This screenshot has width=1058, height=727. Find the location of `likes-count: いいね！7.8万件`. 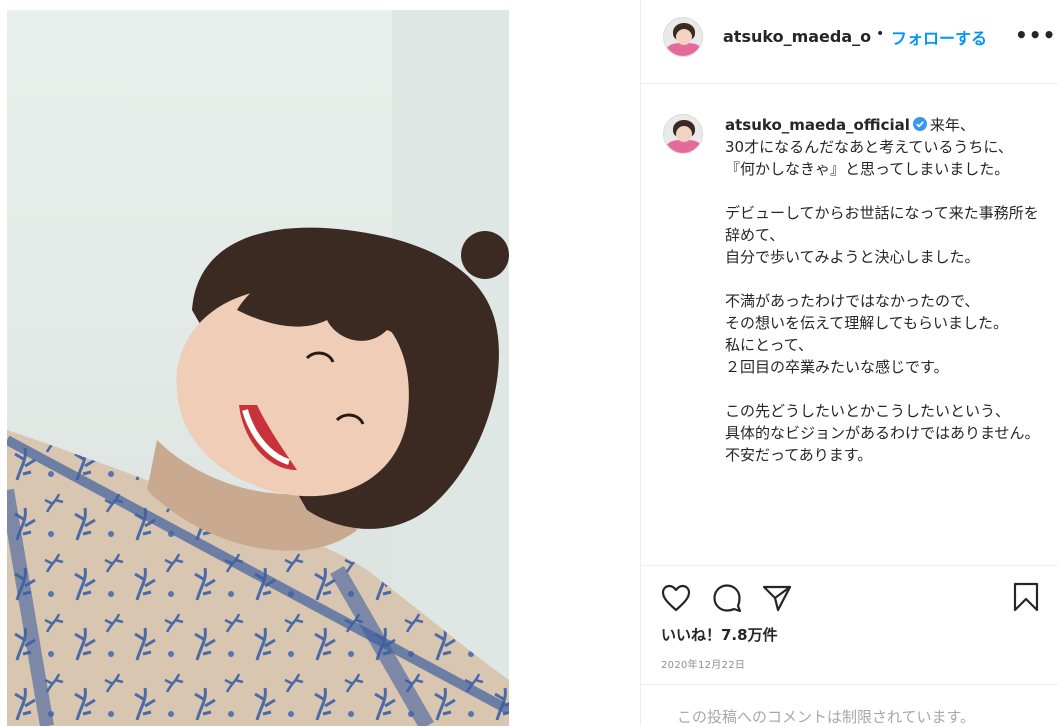

likes-count: いいね！7.8万件 is located at coordinates (719, 634).